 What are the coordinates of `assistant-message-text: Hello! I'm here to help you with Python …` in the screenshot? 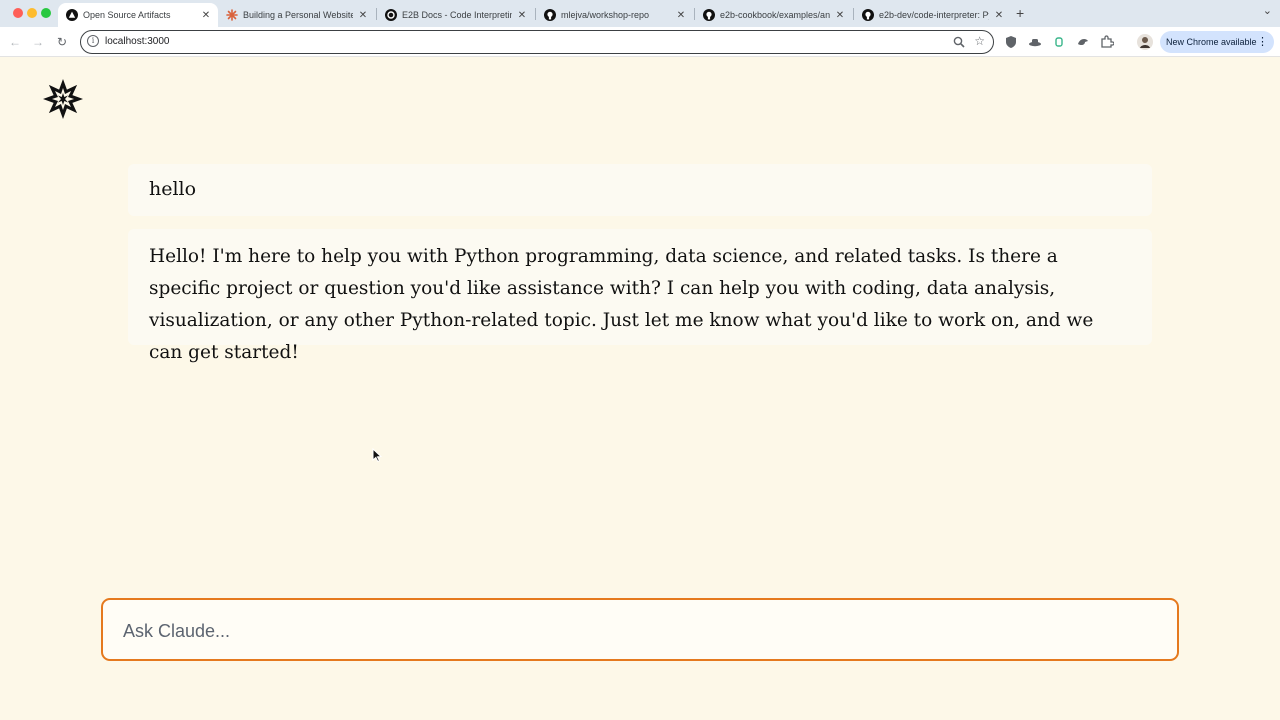 It's located at (621, 304).